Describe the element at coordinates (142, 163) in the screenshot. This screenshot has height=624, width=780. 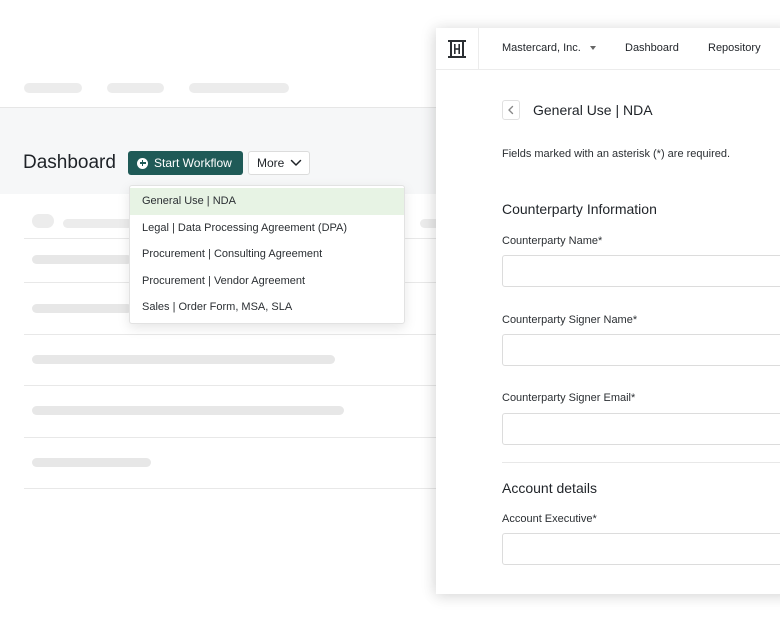
I see `plus-circle-icon` at that location.